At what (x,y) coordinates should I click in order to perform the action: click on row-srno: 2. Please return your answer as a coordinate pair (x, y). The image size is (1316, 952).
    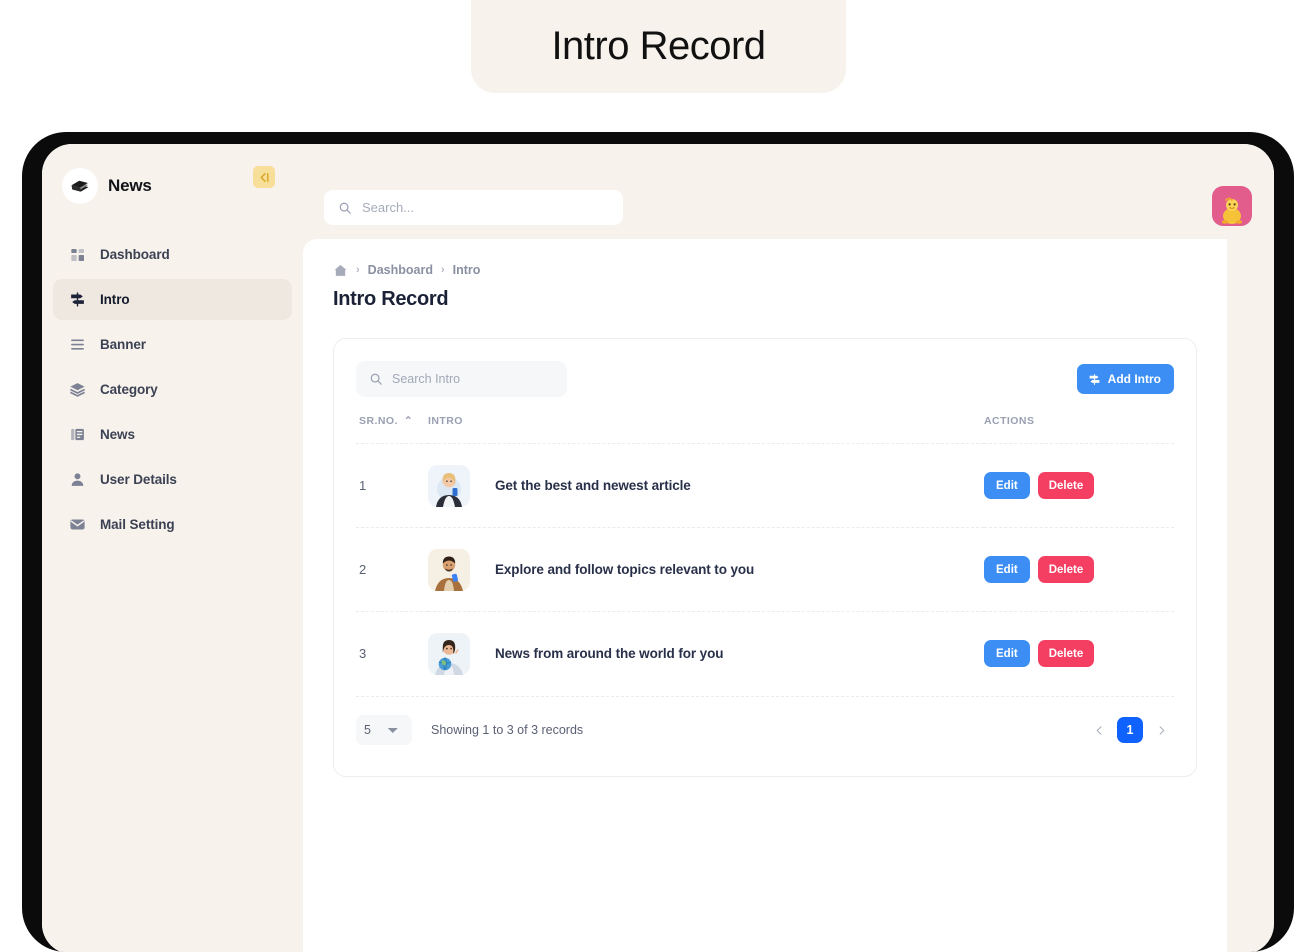
    Looking at the image, I should click on (363, 569).